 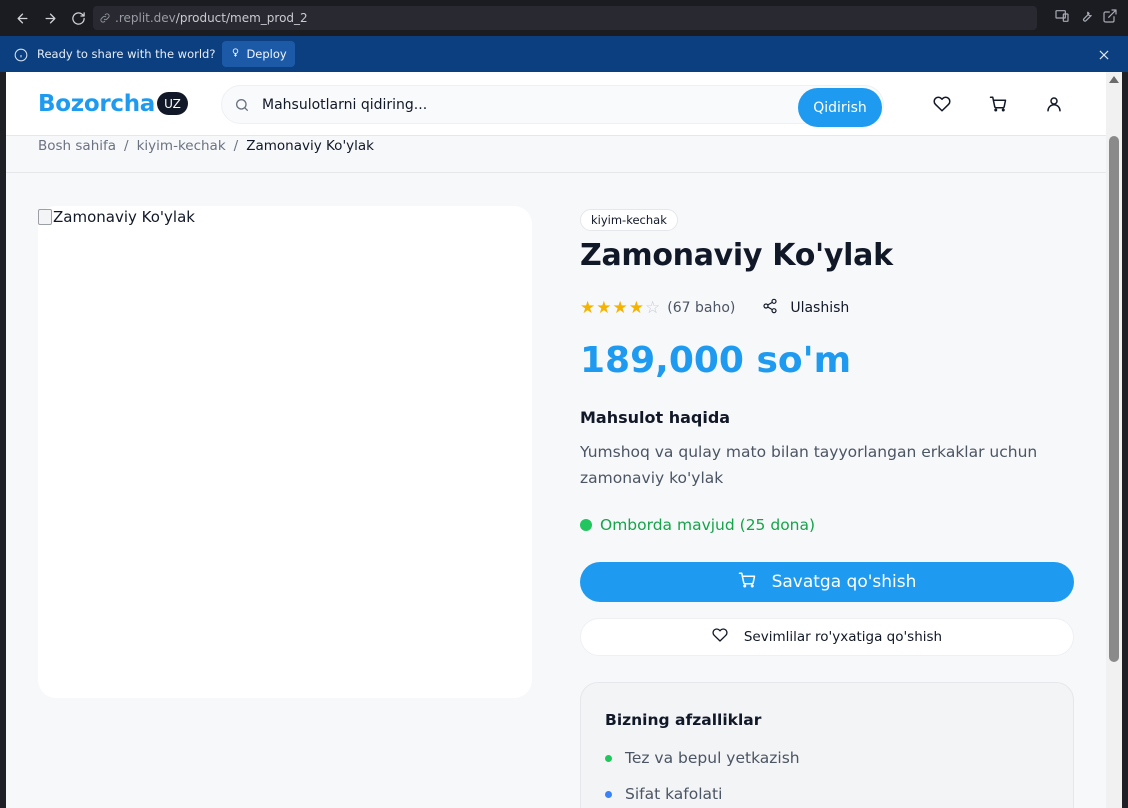 I want to click on add-to-cart-label: Savatga qo'shish, so click(x=844, y=582).